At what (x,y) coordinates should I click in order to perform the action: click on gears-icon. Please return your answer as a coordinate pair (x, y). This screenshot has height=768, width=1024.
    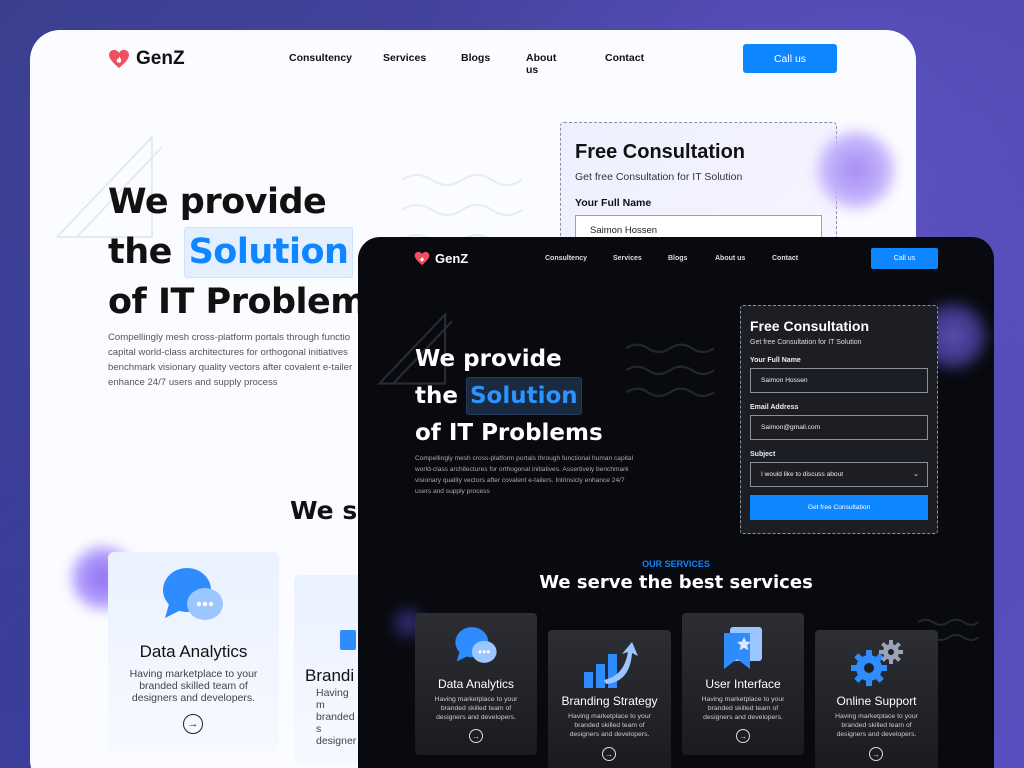
    Looking at the image, I should click on (877, 663).